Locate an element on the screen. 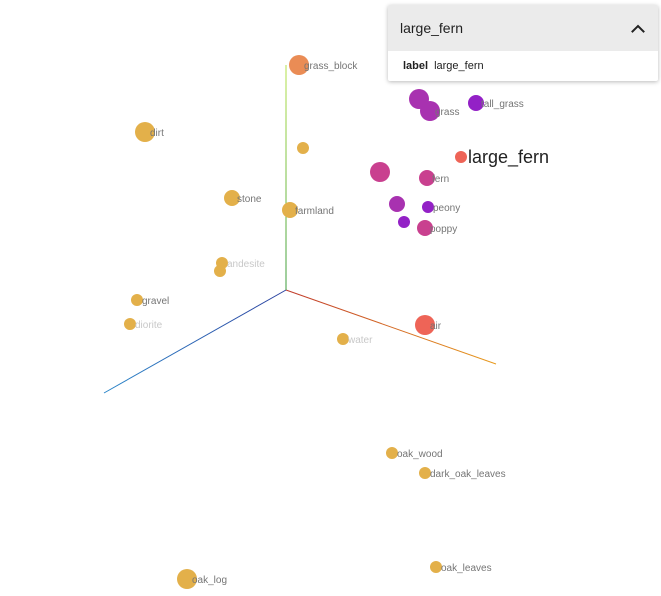 The image size is (661, 596). point-label: tall_grass is located at coordinates (502, 104).